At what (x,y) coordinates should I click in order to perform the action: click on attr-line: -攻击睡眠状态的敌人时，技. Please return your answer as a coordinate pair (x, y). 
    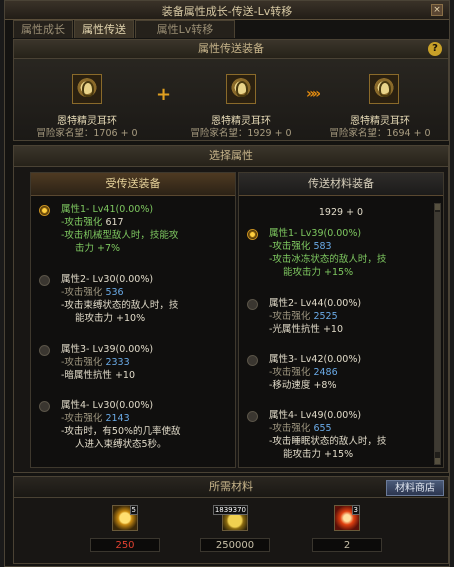
    Looking at the image, I should click on (328, 441).